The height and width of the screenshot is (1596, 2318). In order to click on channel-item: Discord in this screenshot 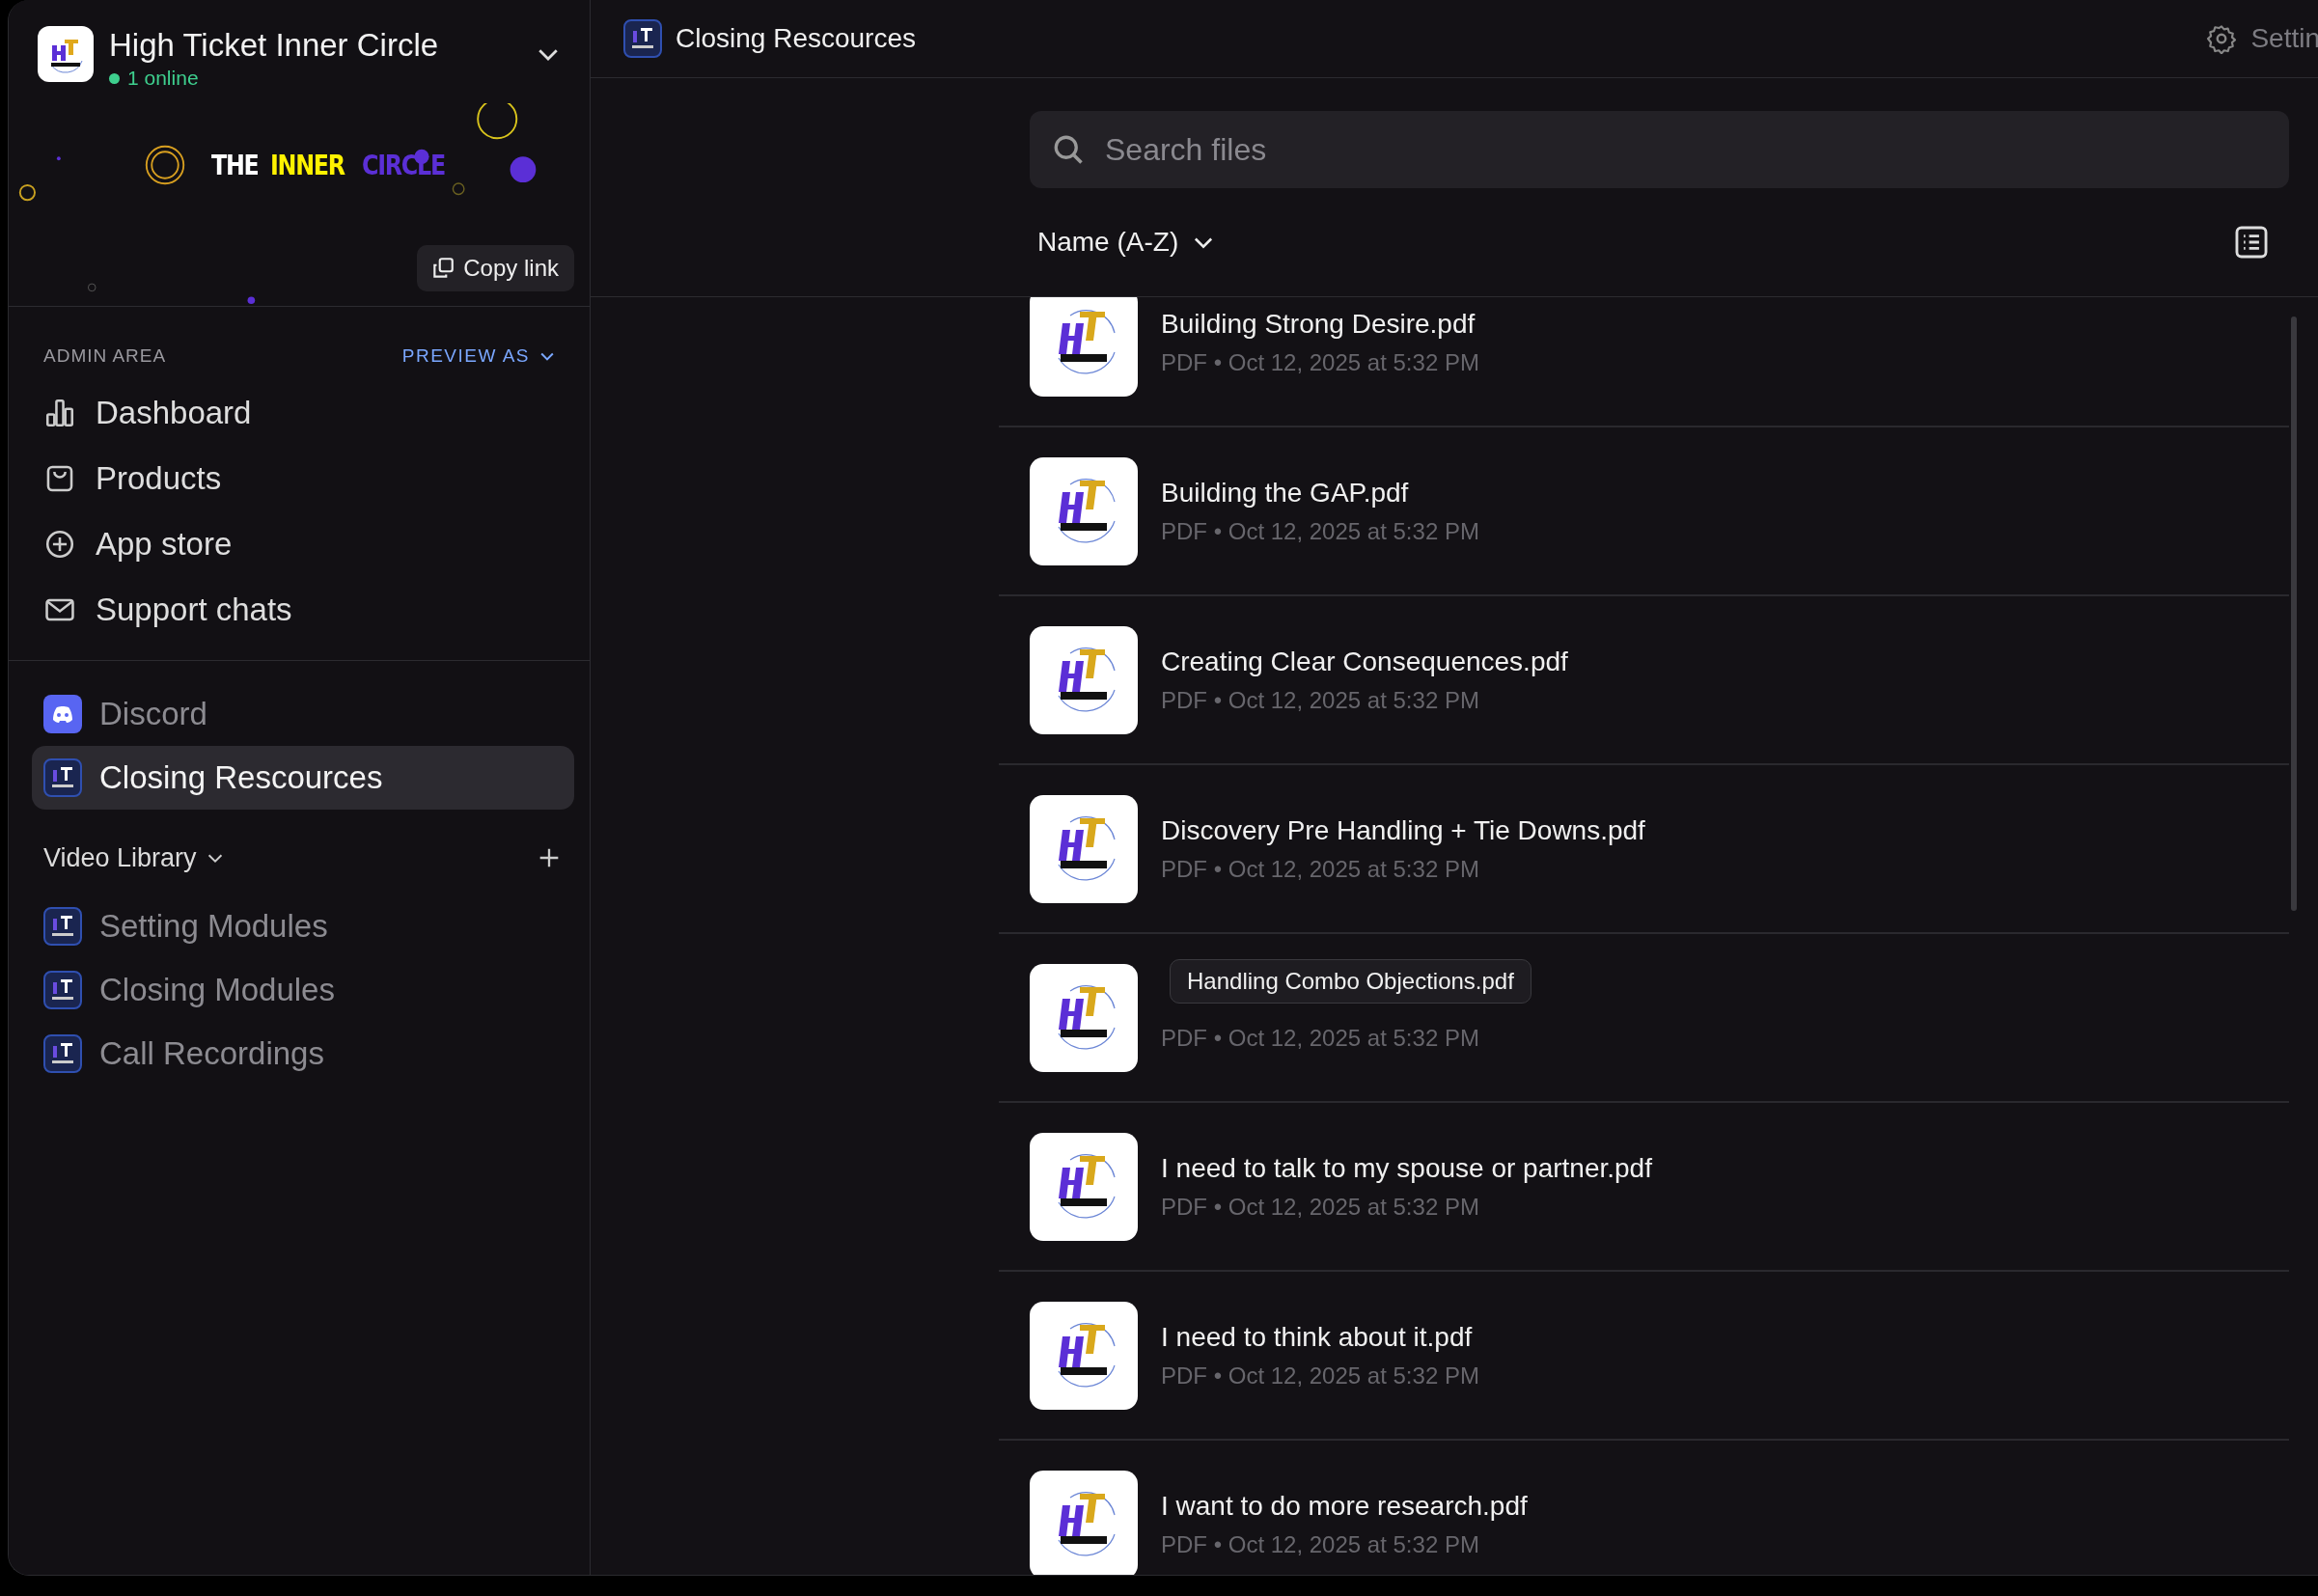, I will do `click(303, 714)`.